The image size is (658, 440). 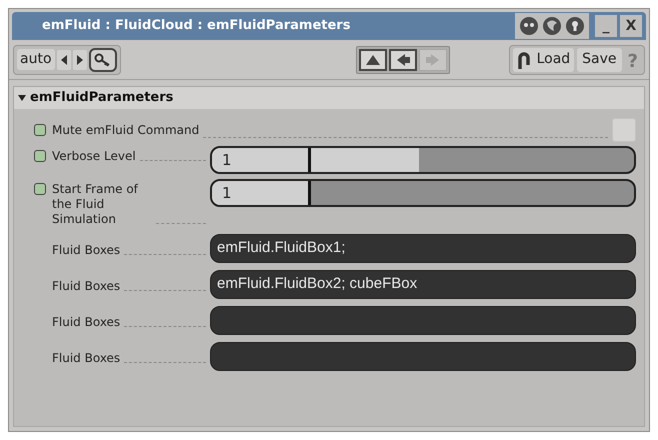 What do you see at coordinates (126, 130) in the screenshot?
I see `param-label: Mute emFluid Command` at bounding box center [126, 130].